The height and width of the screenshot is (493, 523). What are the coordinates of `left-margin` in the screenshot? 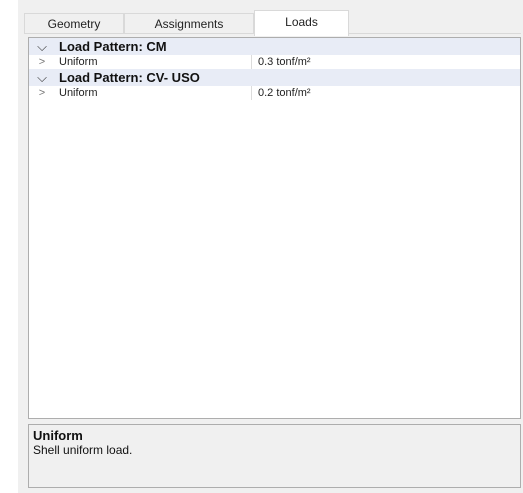 It's located at (9, 246).